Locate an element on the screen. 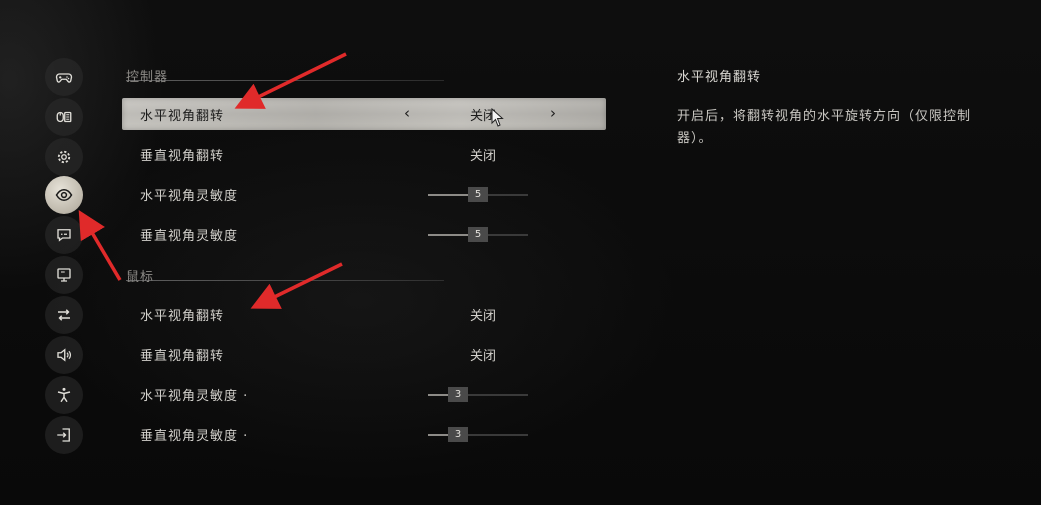 This screenshot has width=1041, height=505. nav-camera is located at coordinates (64, 195).